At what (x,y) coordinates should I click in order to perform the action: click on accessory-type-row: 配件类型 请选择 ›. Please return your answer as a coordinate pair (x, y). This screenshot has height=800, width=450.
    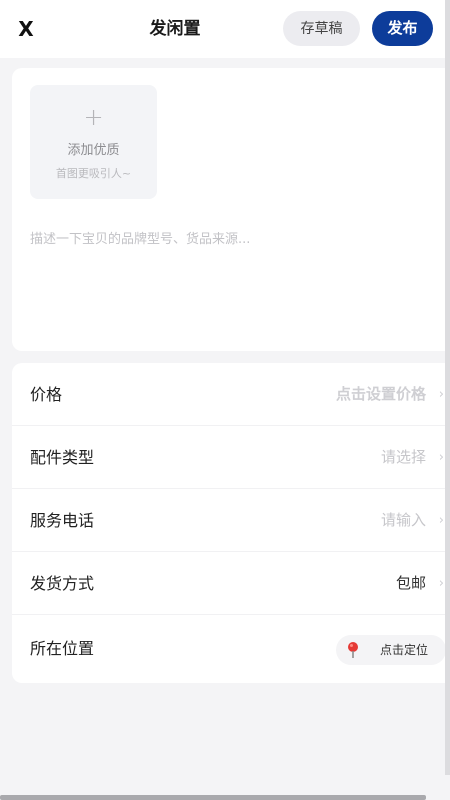
    Looking at the image, I should click on (231, 457).